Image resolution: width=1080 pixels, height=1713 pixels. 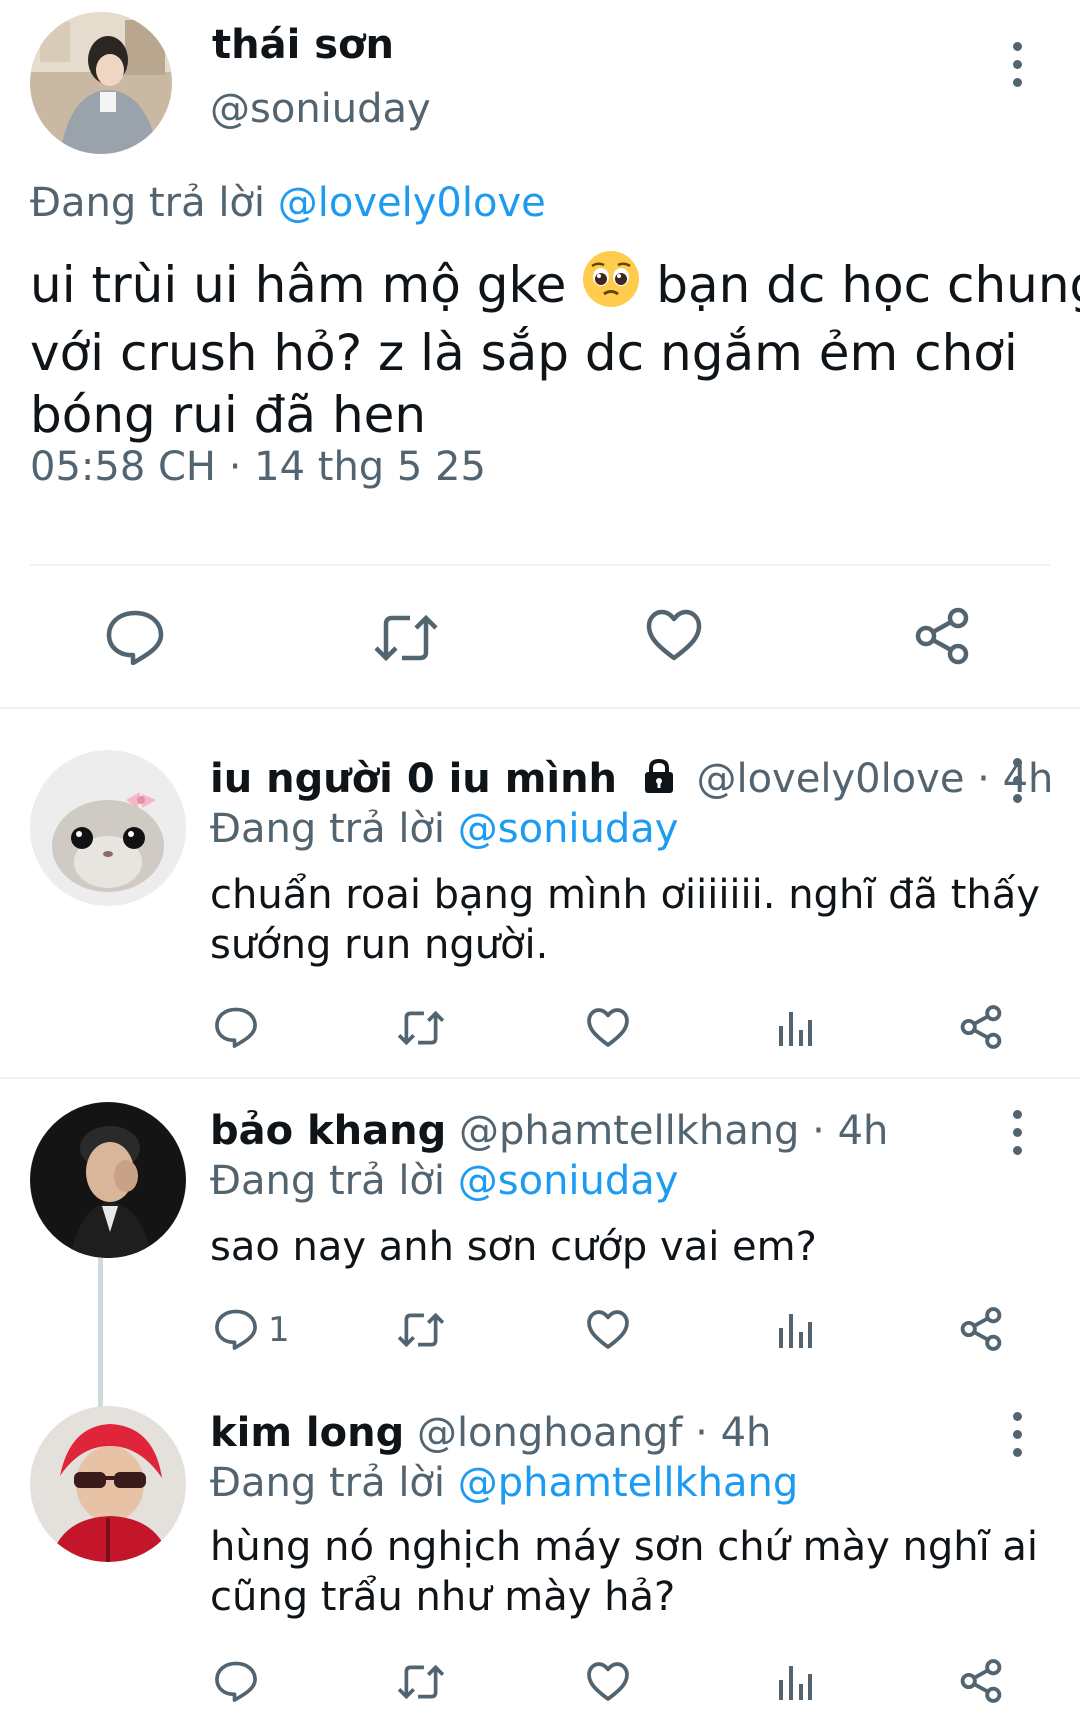 What do you see at coordinates (279, 1330) in the screenshot?
I see `reply-count: 1` at bounding box center [279, 1330].